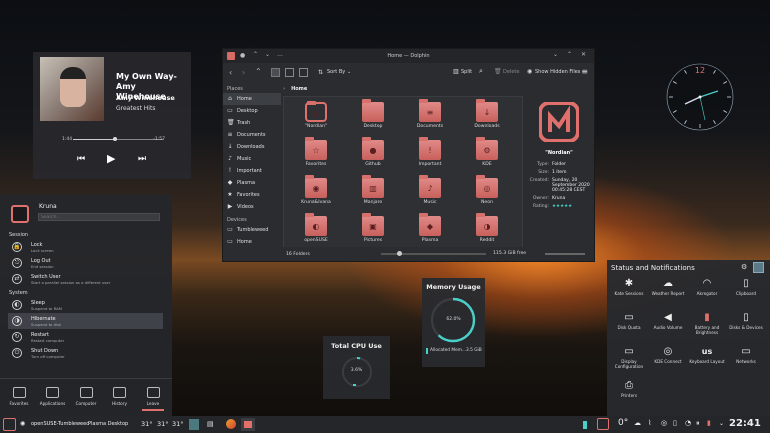 The height and width of the screenshot is (433, 770). I want to click on places-item-documents: ≡ Documents, so click(252, 135).